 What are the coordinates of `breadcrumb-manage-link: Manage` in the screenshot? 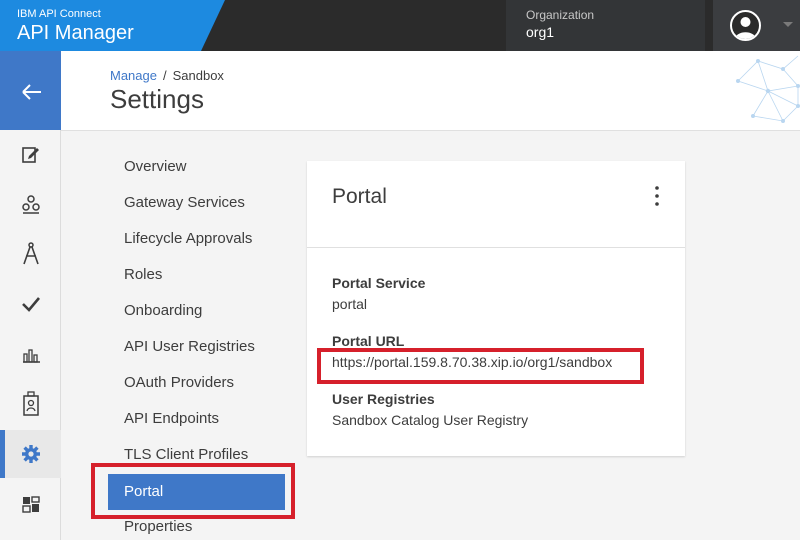 It's located at (133, 75).